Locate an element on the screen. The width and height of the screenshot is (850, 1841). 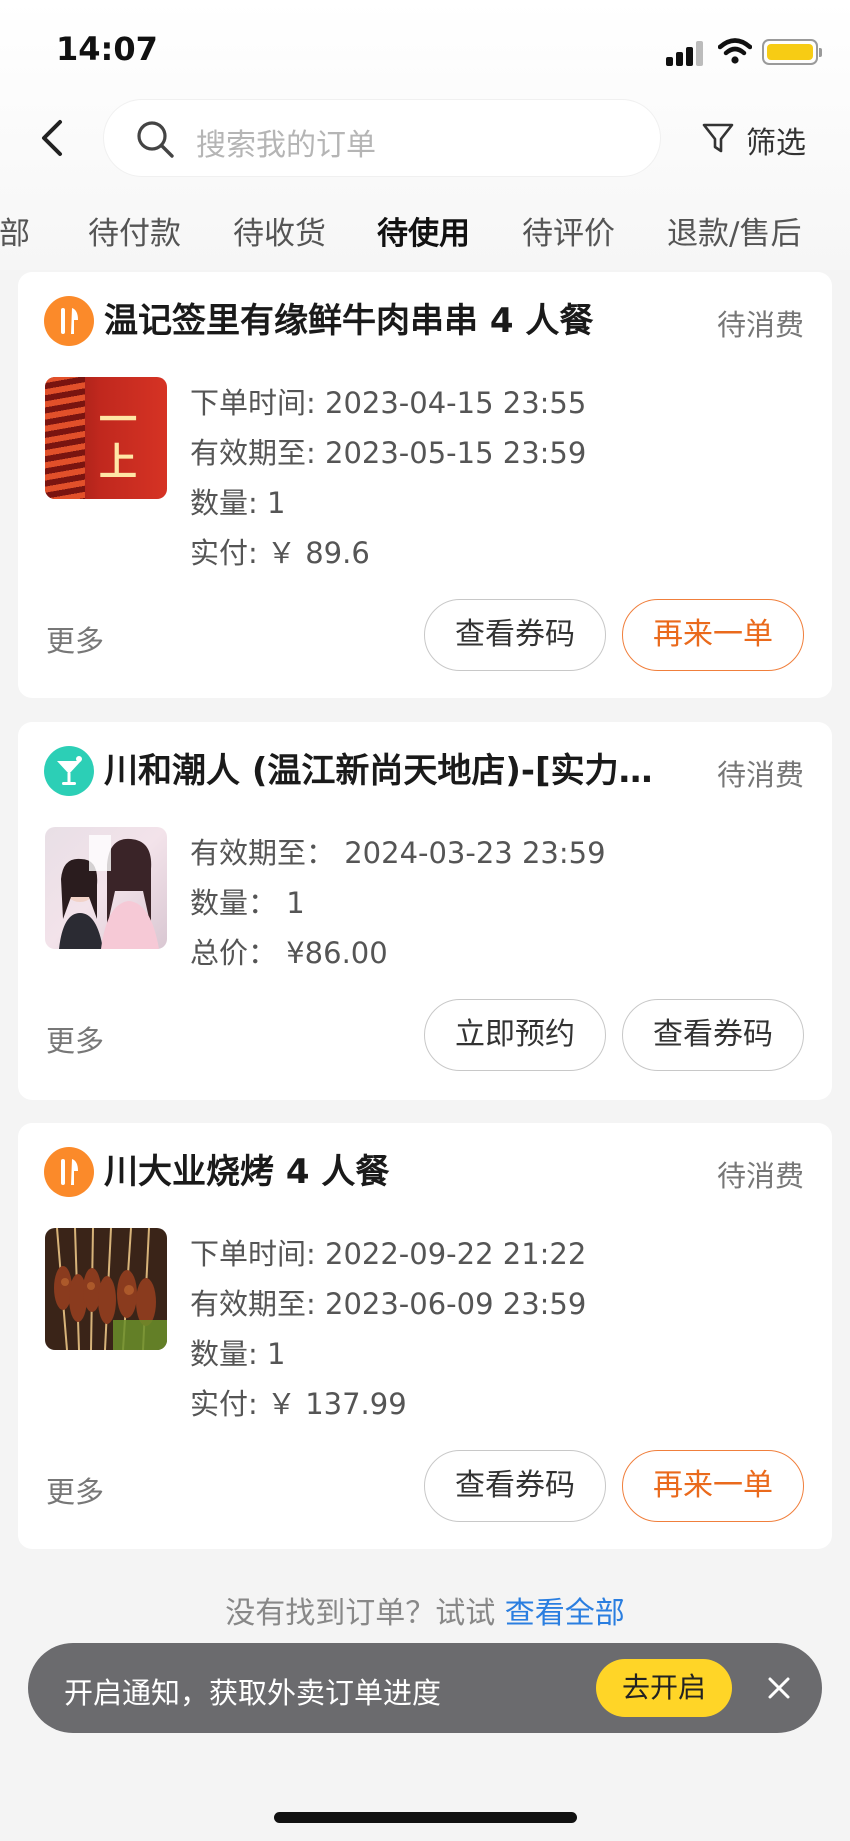
amount-paid: 实付: ￥ 89.6 is located at coordinates (280, 553).